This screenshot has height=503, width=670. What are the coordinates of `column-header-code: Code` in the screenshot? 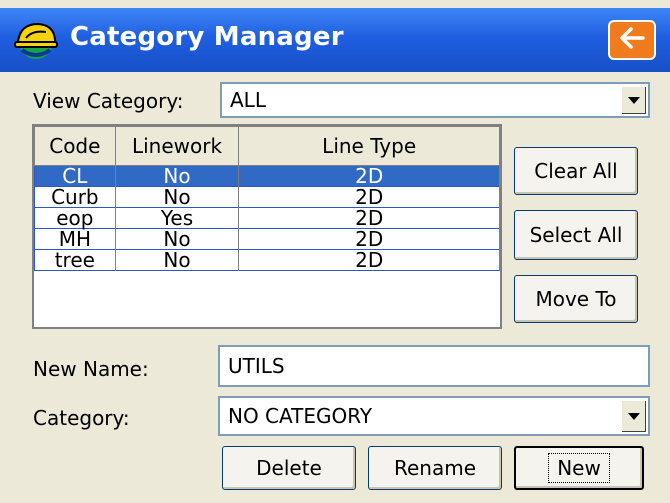 It's located at (75, 146).